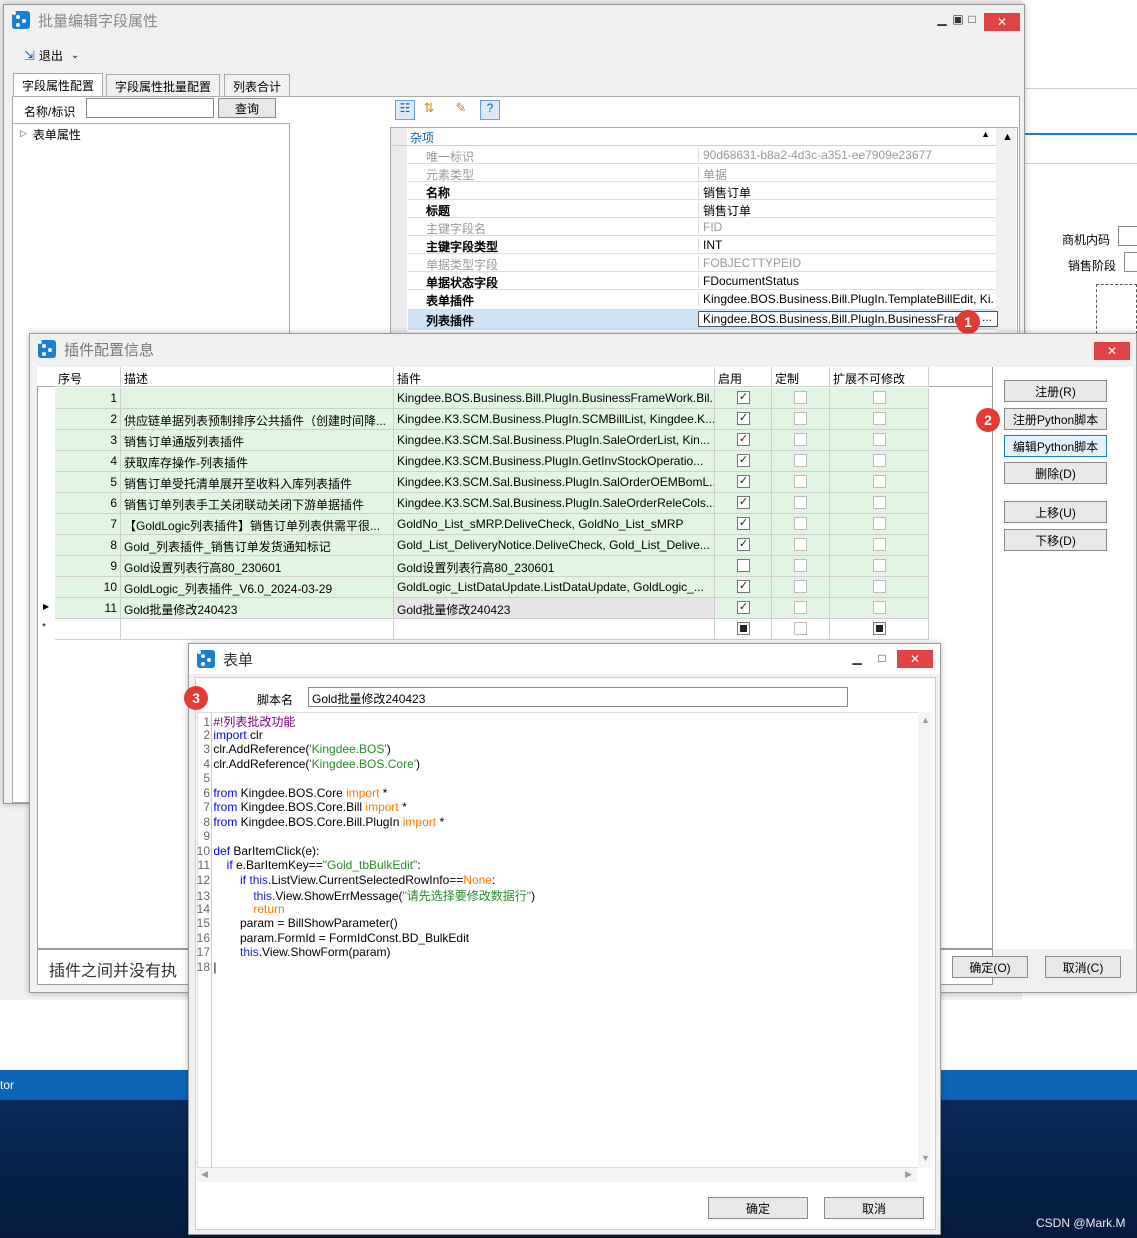 This screenshot has width=1137, height=1238. I want to click on prop-row: 单据类型字段 FOBJECTTYPEID, so click(702, 263).